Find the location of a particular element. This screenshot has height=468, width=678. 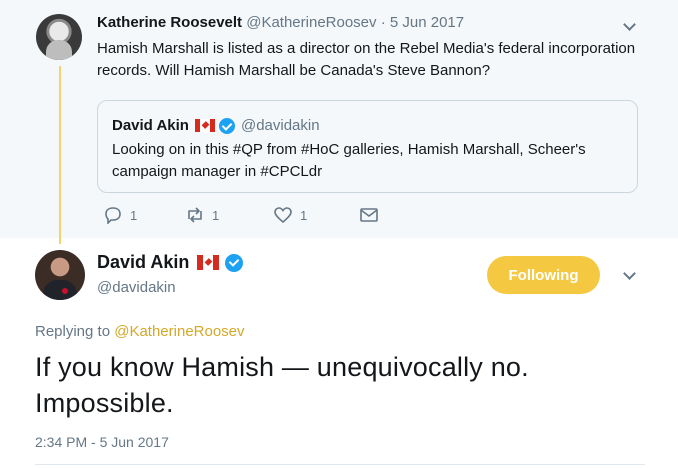

direct-message-button is located at coordinates (372, 215).